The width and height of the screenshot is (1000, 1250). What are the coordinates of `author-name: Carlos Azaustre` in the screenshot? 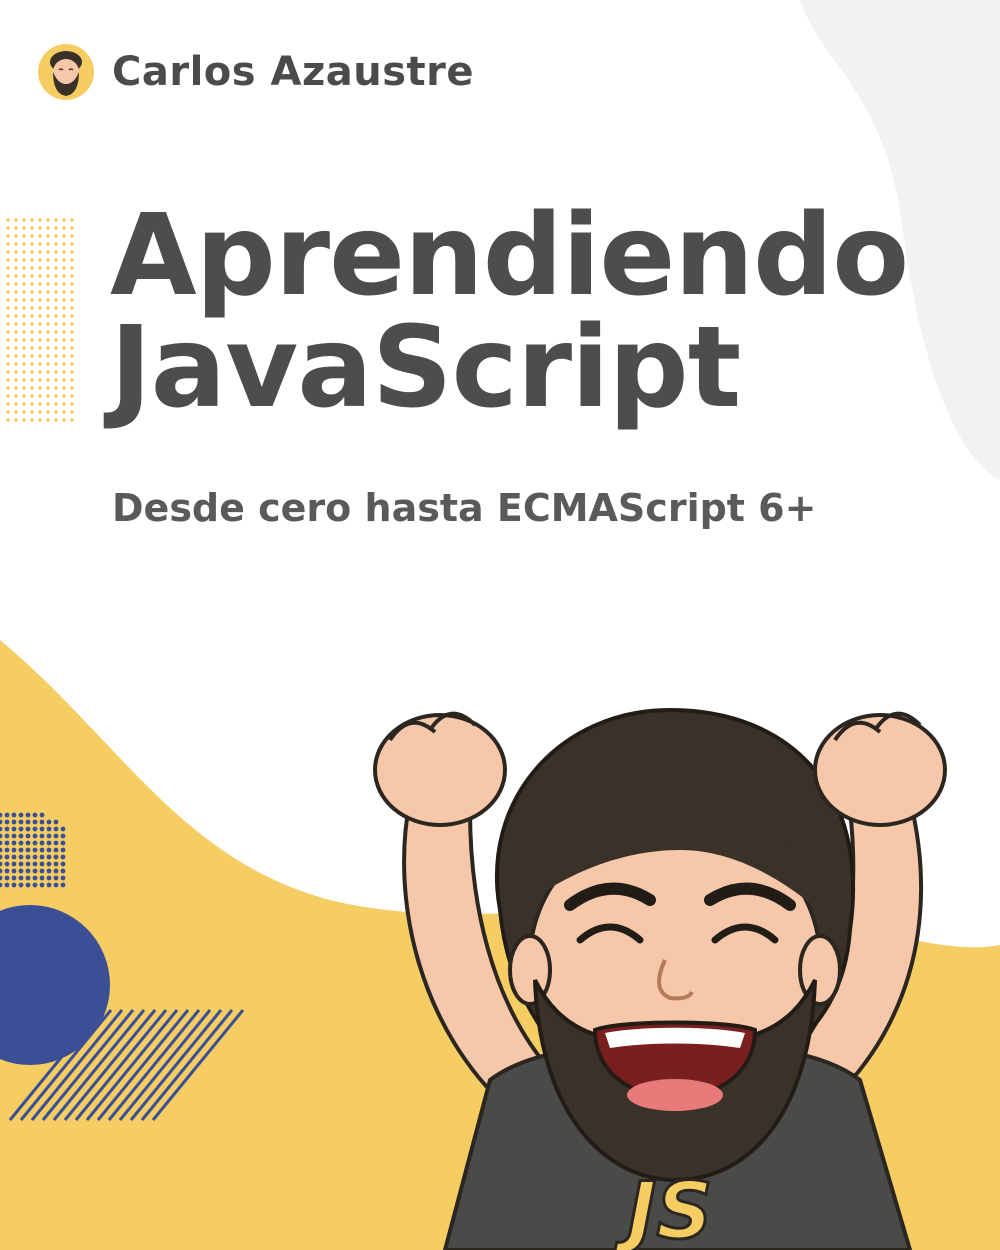 It's located at (293, 72).